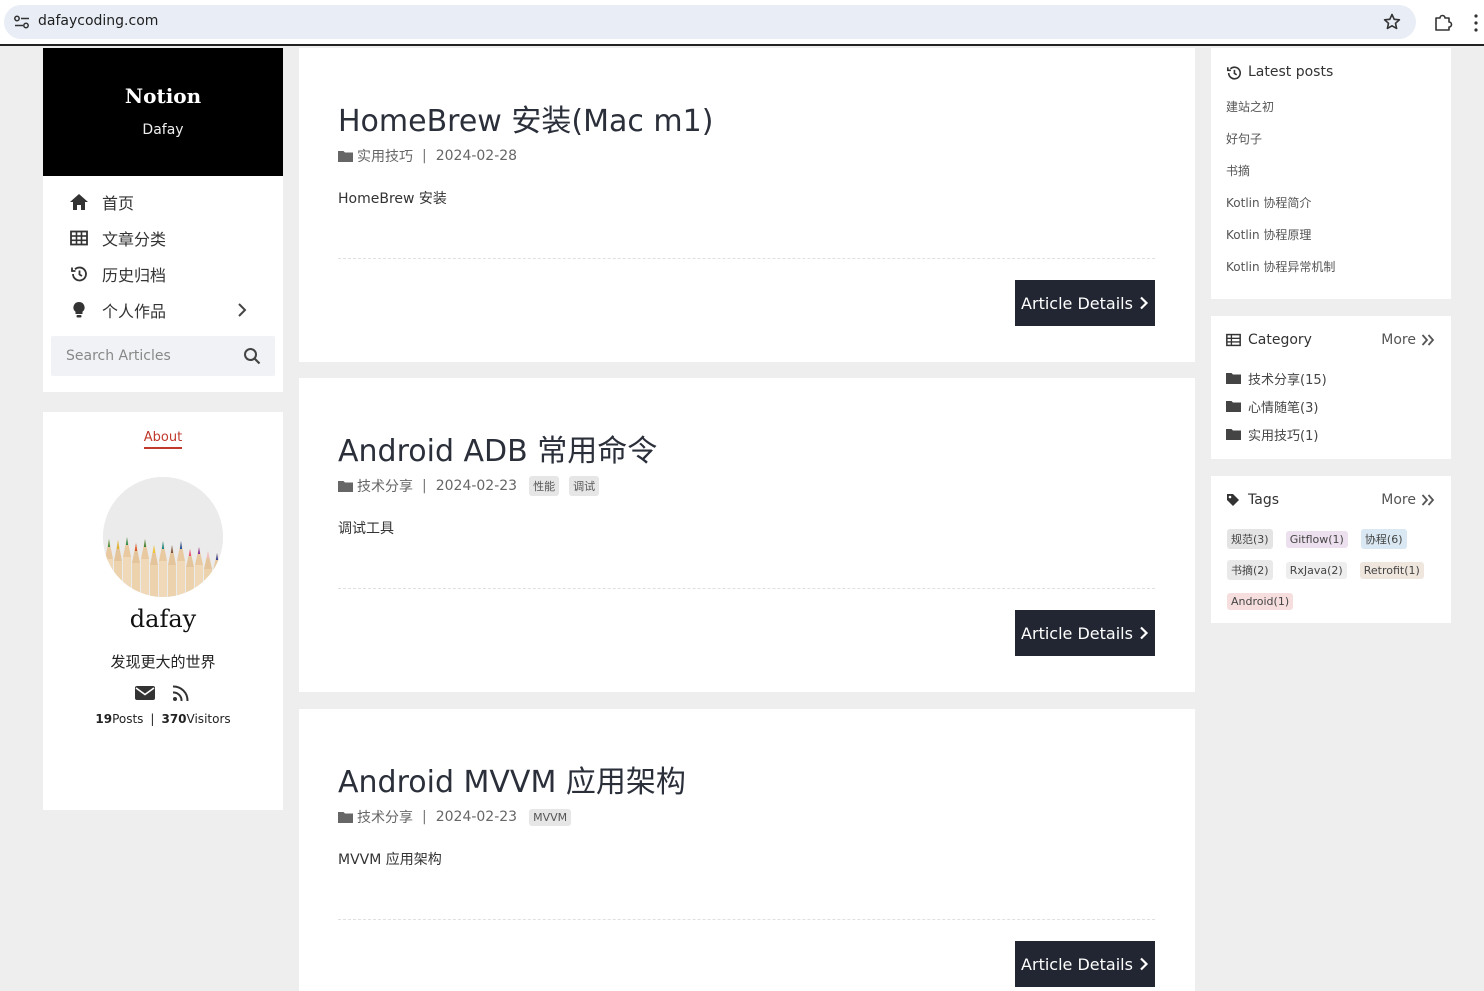 The height and width of the screenshot is (991, 1484). What do you see at coordinates (1279, 72) in the screenshot?
I see `widget-header: Latest posts` at bounding box center [1279, 72].